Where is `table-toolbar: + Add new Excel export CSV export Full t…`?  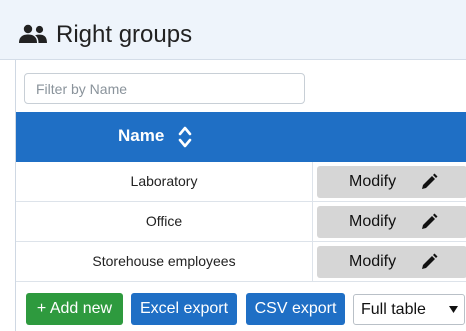
table-toolbar: + Add new Excel export CSV export Full t… is located at coordinates (241, 311).